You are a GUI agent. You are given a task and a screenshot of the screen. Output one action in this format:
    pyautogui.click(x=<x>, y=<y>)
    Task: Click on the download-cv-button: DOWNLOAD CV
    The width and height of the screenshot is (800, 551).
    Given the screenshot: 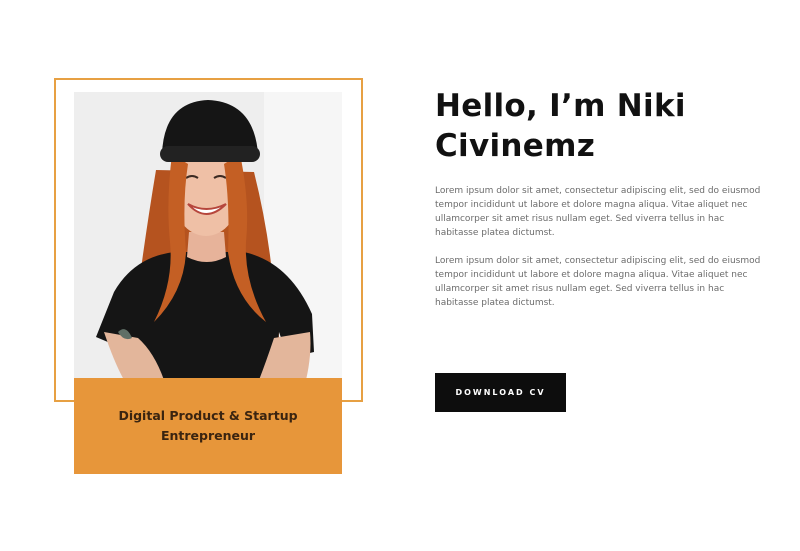 What is the action you would take?
    pyautogui.click(x=500, y=392)
    